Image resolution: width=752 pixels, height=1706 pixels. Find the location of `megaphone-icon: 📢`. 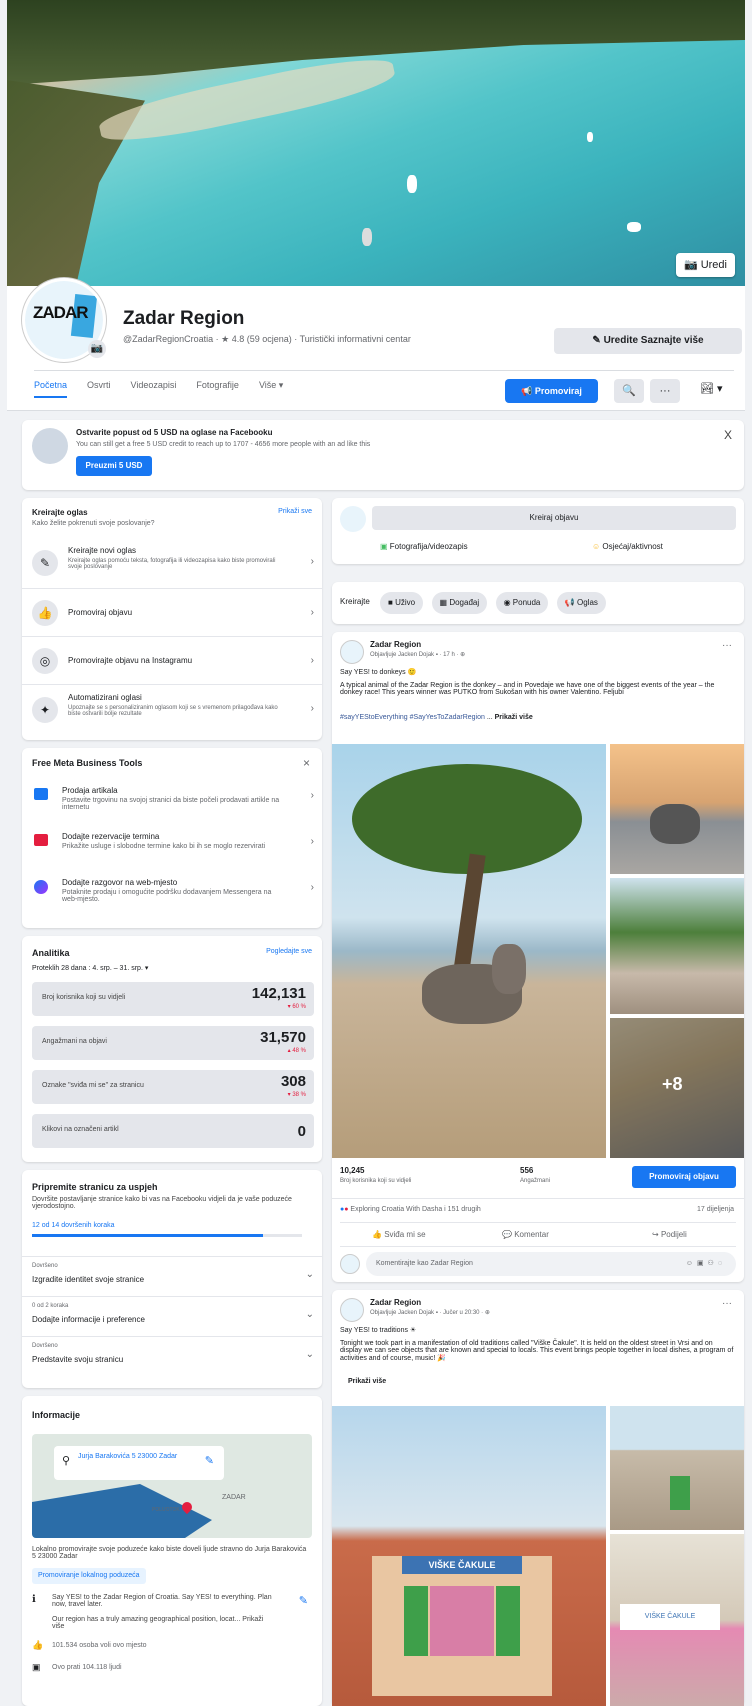

megaphone-icon: 📢 is located at coordinates (528, 391).